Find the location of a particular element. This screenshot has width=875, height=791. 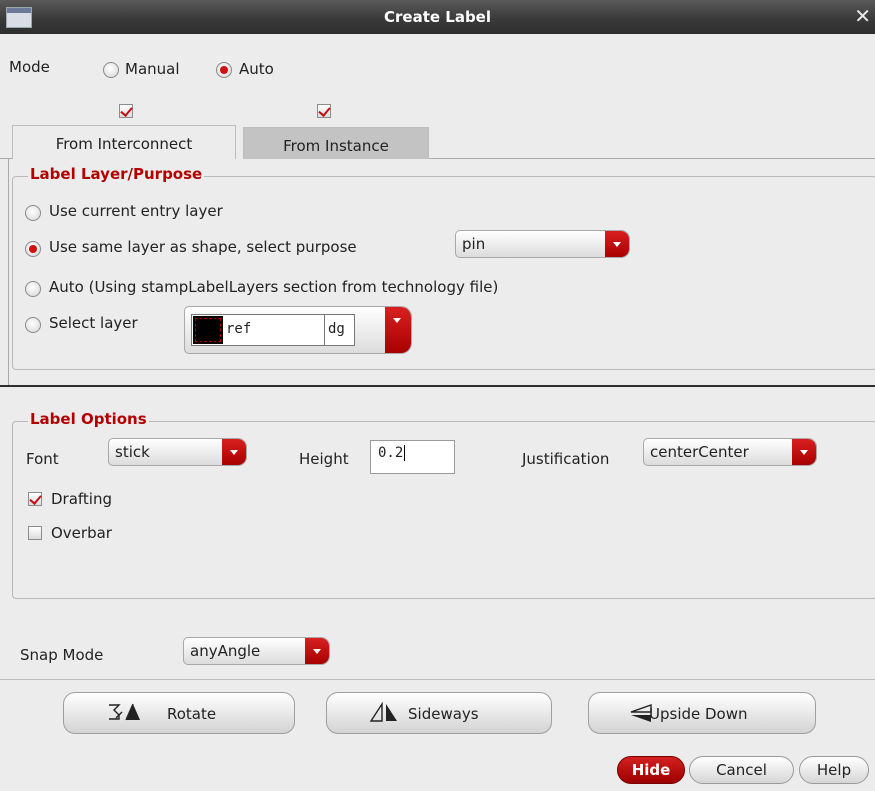

select-layer-label: Select layer is located at coordinates (93, 323).